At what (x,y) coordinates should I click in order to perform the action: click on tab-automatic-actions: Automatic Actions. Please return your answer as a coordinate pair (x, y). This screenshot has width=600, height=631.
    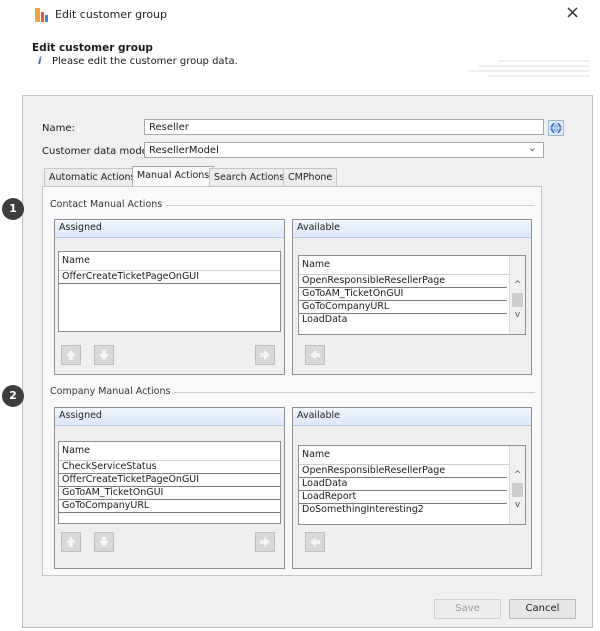
    Looking at the image, I should click on (92, 177).